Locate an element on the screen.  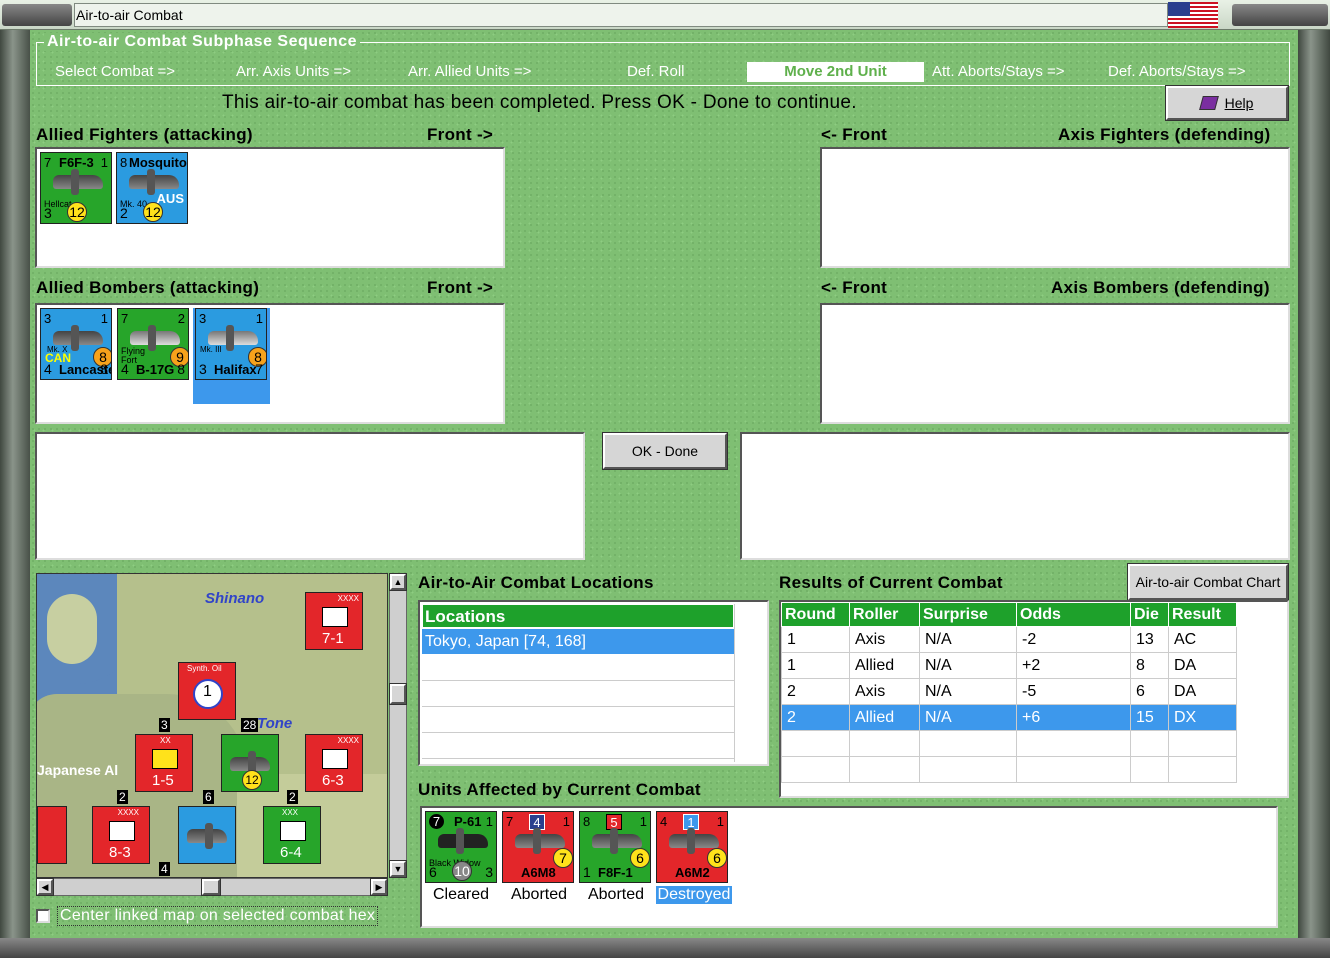
counter-strength: 6-4 is located at coordinates (291, 852).